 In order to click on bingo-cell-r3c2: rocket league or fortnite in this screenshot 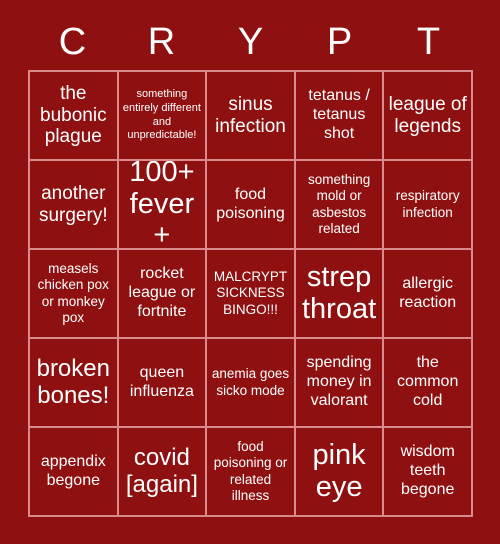, I will do `click(163, 294)`.